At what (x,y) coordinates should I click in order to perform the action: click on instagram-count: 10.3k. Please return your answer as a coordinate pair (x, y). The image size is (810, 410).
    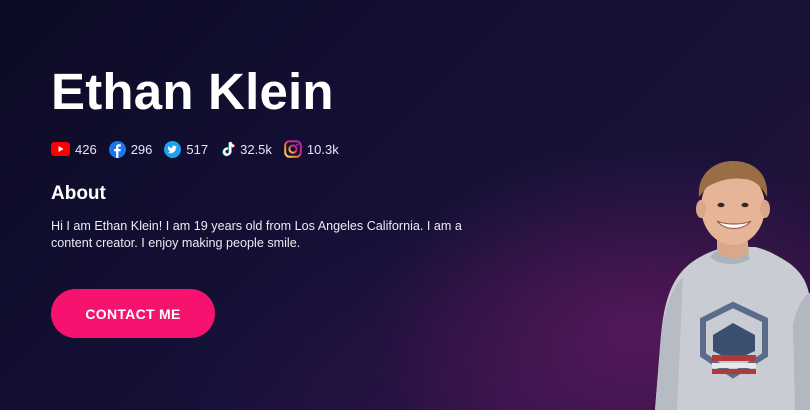
    Looking at the image, I should click on (322, 149).